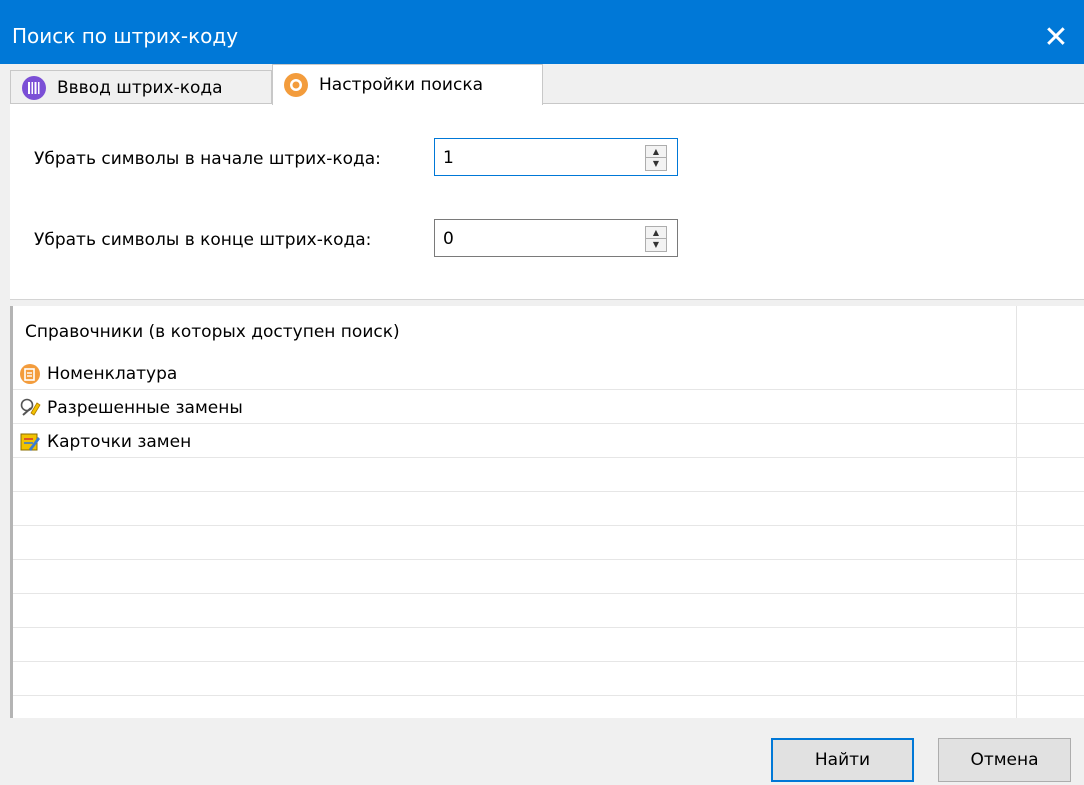  I want to click on trim-end-label: Убрать символы в конце штрих-кода:, so click(203, 240).